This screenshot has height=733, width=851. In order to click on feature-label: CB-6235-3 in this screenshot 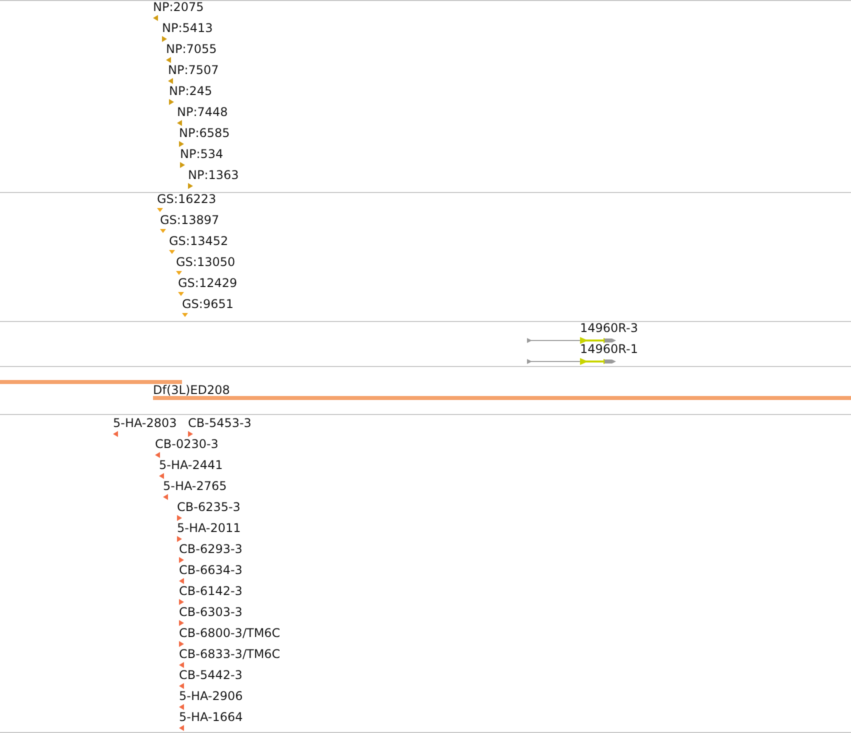, I will do `click(208, 507)`.